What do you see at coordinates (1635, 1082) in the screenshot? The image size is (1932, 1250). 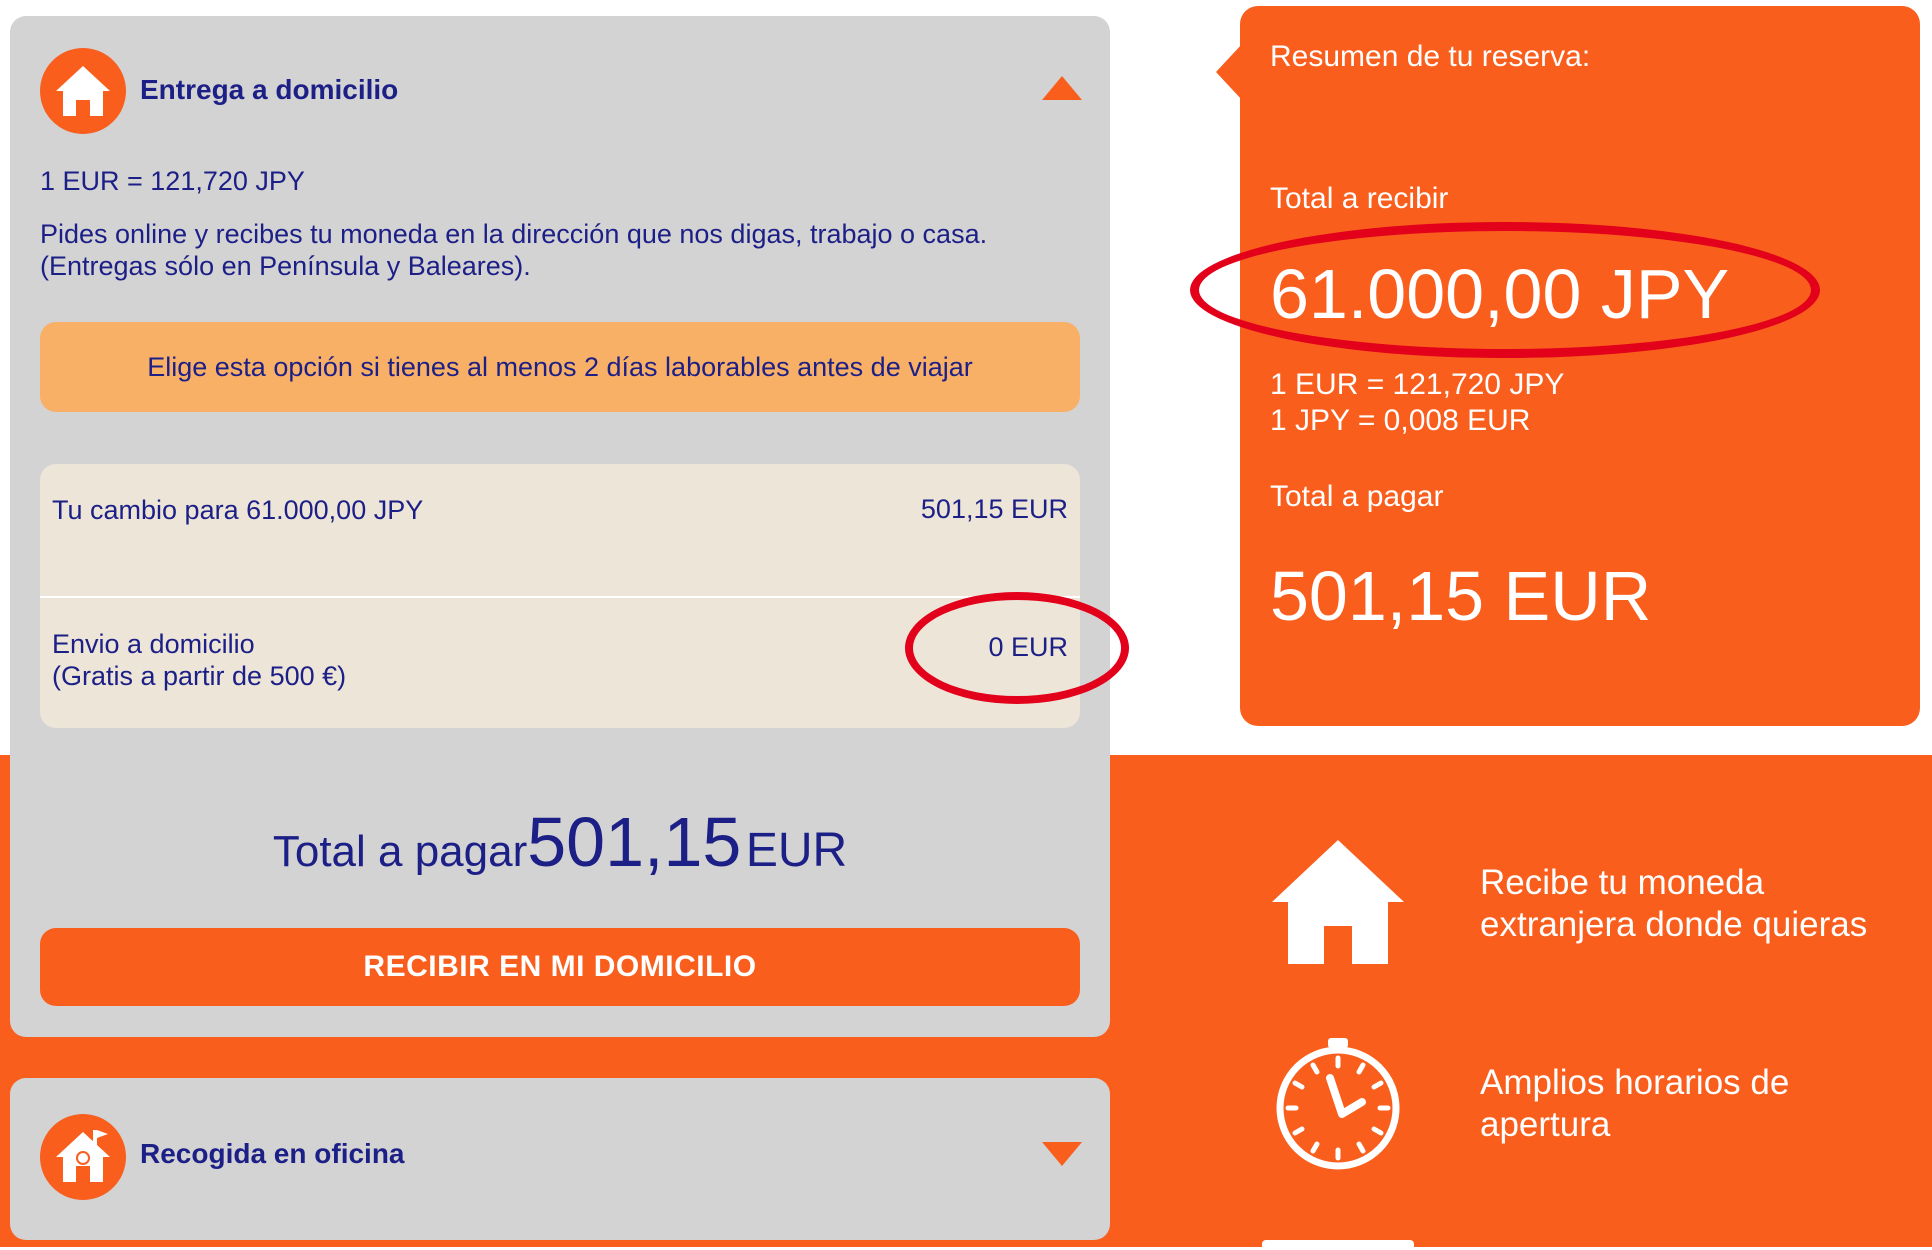 I see `feature-line: Amplios horarios de` at bounding box center [1635, 1082].